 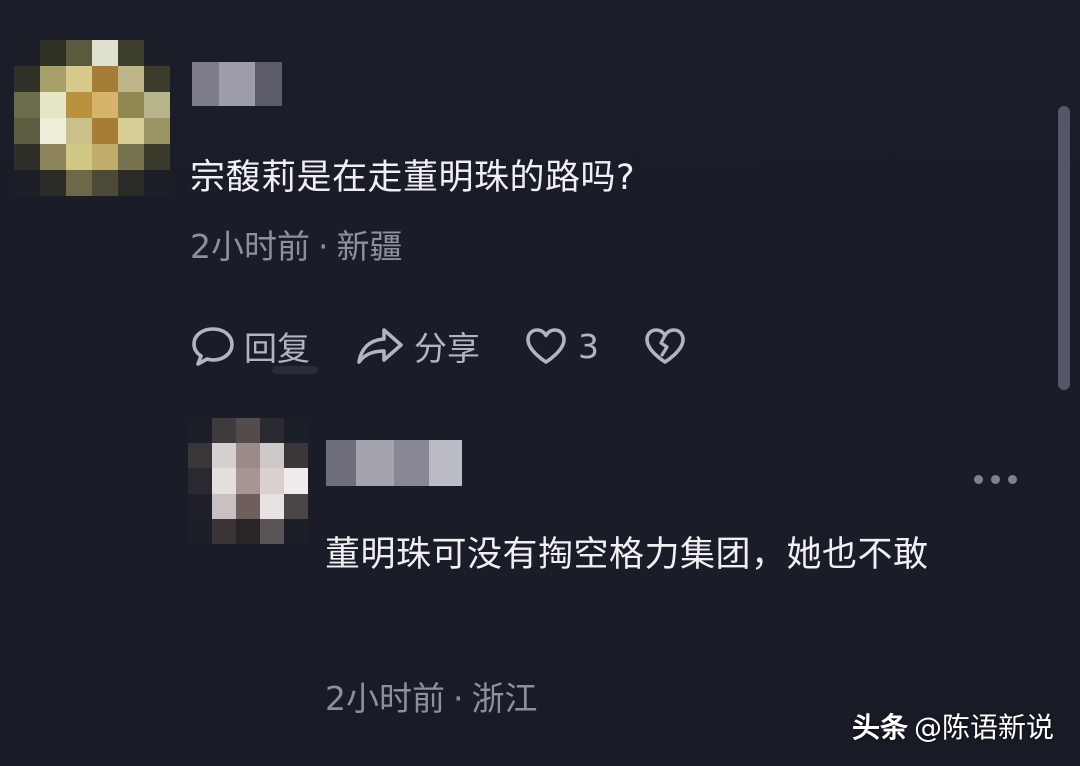 What do you see at coordinates (879, 727) in the screenshot?
I see `watermark-brand: 头条` at bounding box center [879, 727].